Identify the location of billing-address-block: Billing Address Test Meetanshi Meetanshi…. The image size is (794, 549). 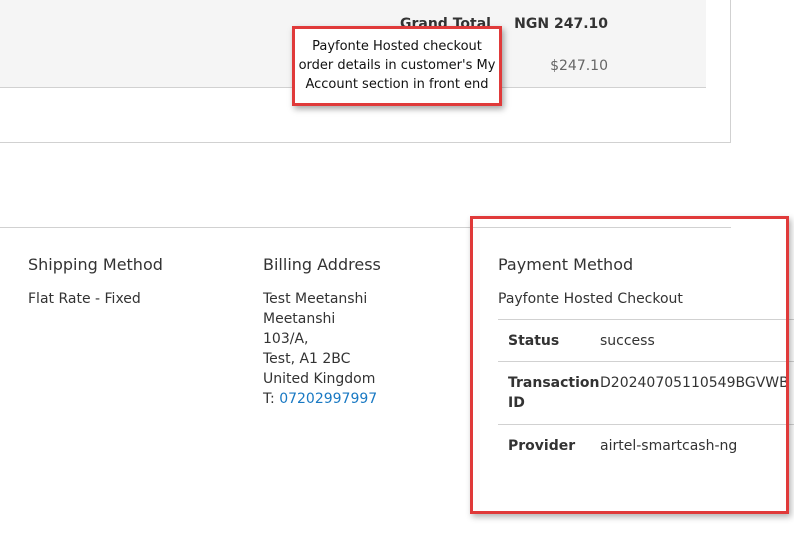
(363, 332).